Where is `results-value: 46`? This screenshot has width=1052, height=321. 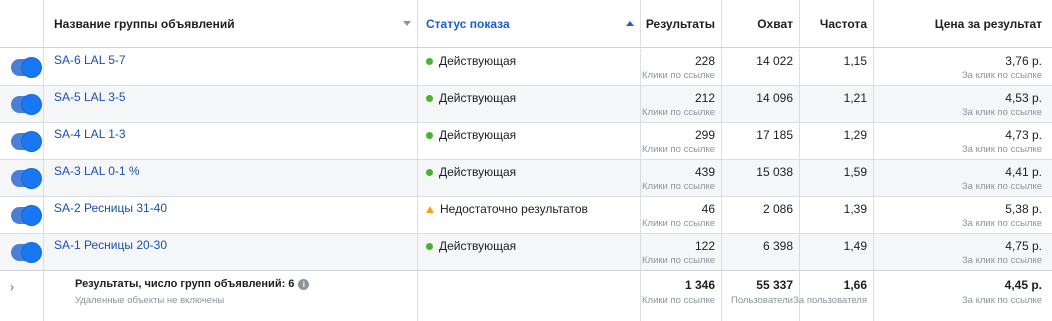
results-value: 46 is located at coordinates (708, 209).